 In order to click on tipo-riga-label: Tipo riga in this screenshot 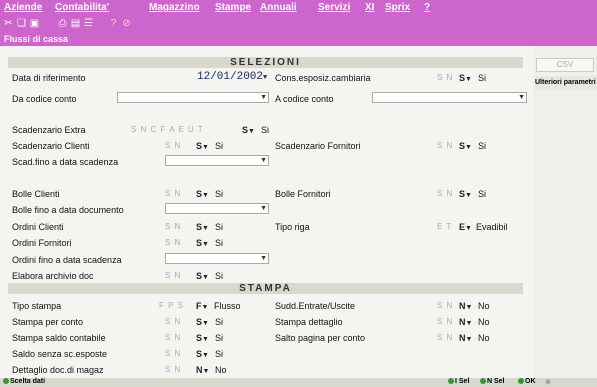, I will do `click(292, 227)`.